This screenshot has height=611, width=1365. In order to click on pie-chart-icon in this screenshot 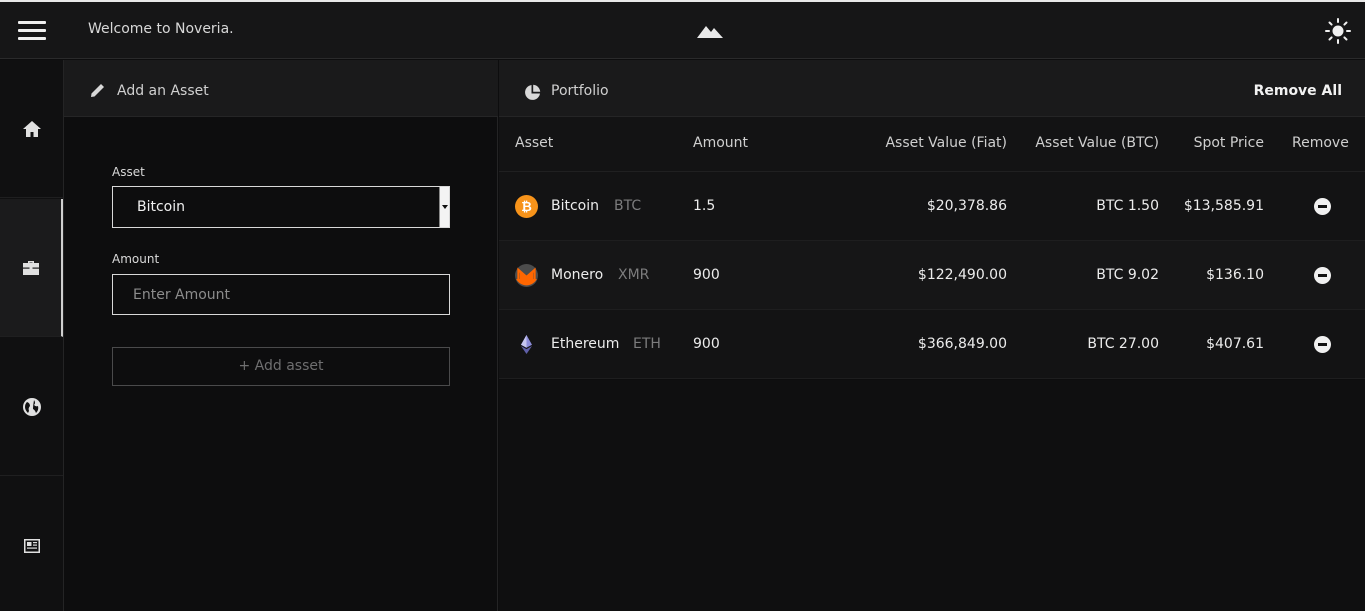, I will do `click(533, 92)`.